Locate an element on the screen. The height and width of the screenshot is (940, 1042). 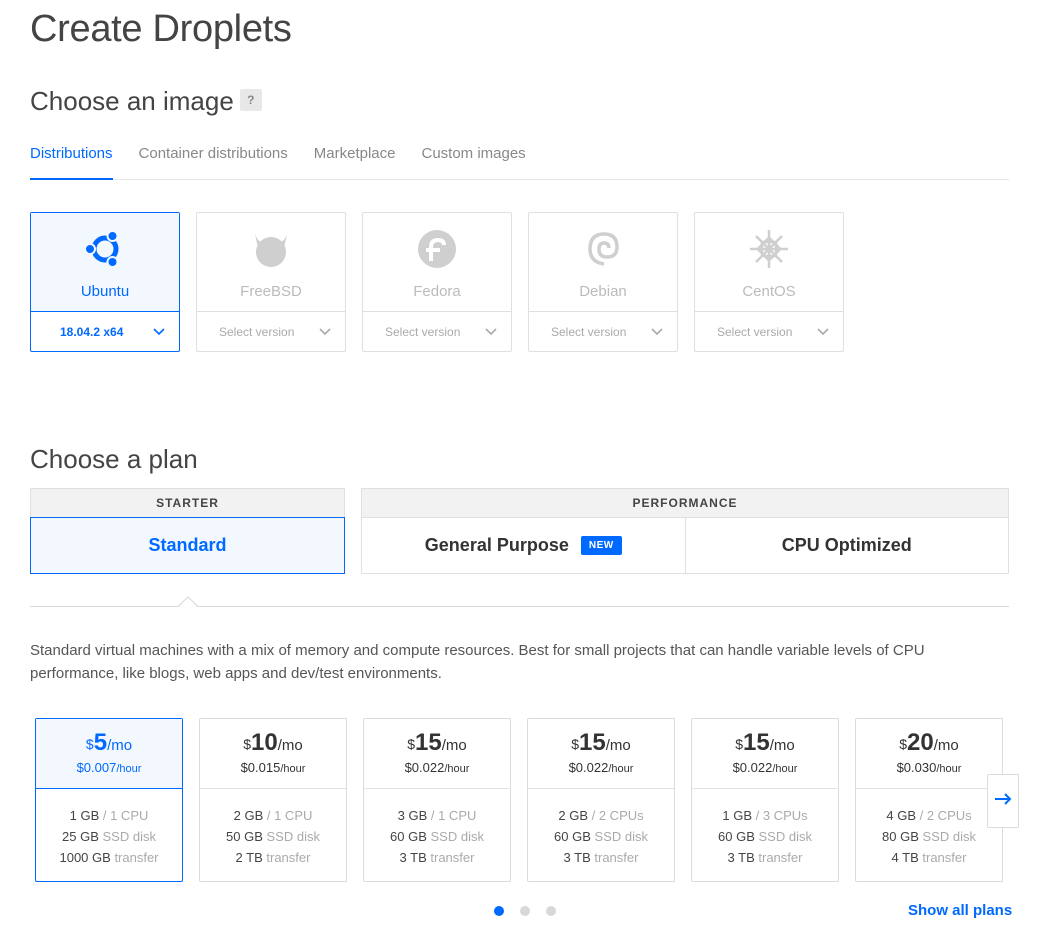
version-select-freebsd: Select version is located at coordinates (271, 331).